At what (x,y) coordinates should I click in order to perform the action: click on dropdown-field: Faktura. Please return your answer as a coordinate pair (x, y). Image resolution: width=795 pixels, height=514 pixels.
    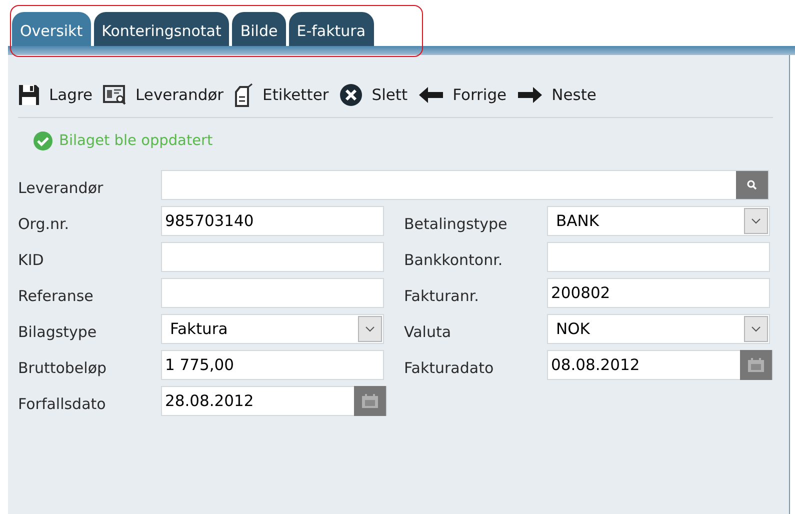
    Looking at the image, I should click on (272, 329).